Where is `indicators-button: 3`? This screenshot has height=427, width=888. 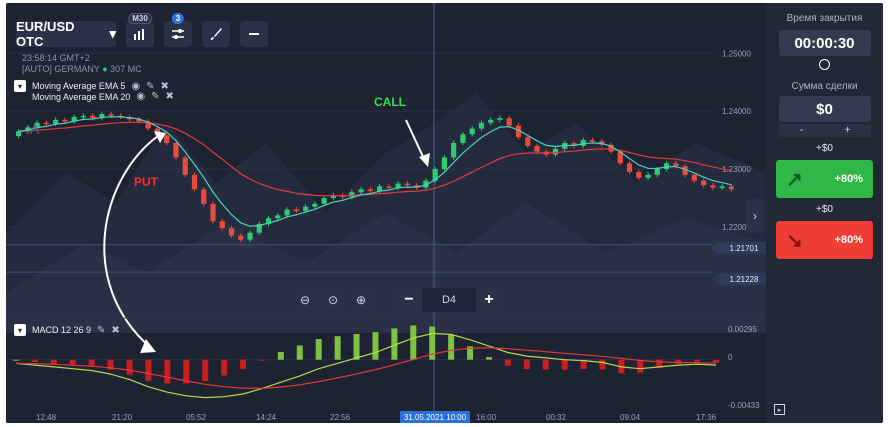 indicators-button: 3 is located at coordinates (178, 30).